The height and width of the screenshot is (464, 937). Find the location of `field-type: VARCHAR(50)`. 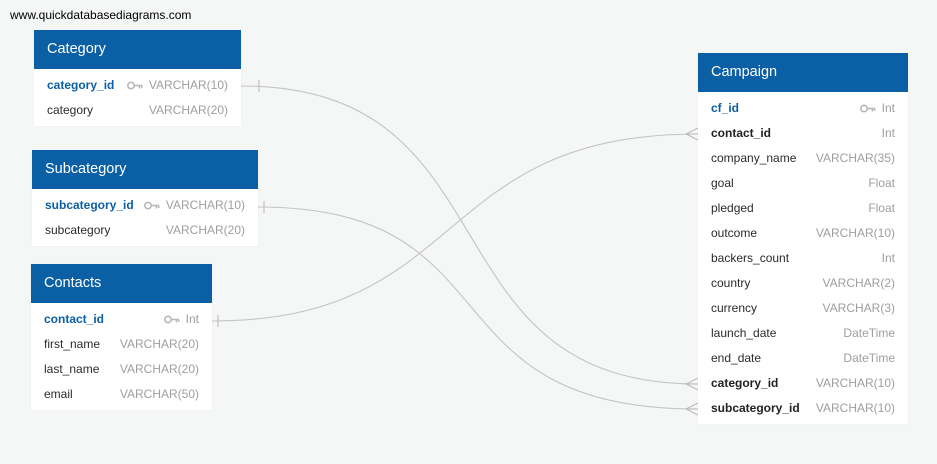

field-type: VARCHAR(50) is located at coordinates (159, 394).